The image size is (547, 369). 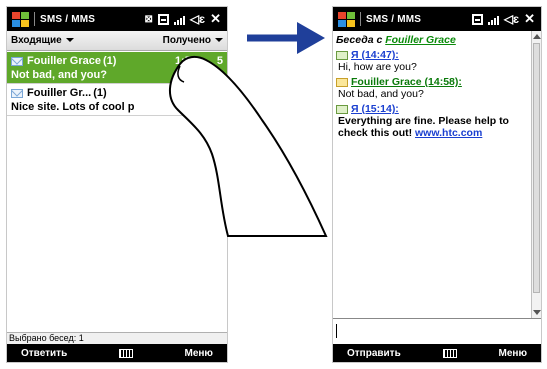 What do you see at coordinates (186, 40) in the screenshot?
I see `sort-dropdown-label: Получено` at bounding box center [186, 40].